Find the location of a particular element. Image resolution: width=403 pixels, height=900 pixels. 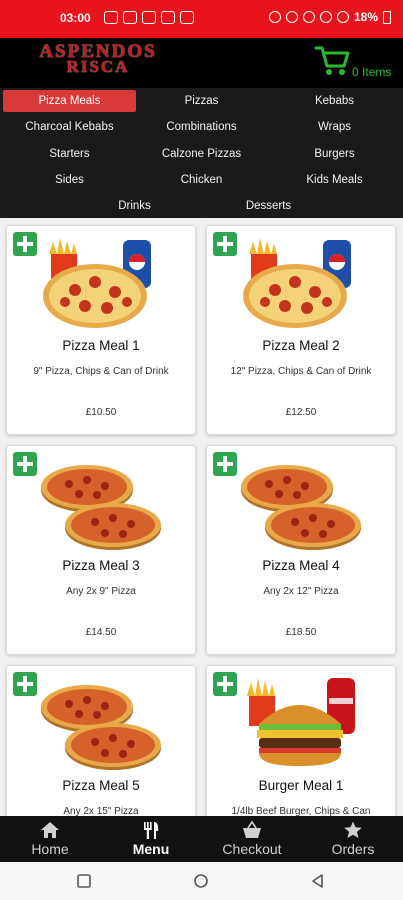

battery-percent: 18% is located at coordinates (365, 17).